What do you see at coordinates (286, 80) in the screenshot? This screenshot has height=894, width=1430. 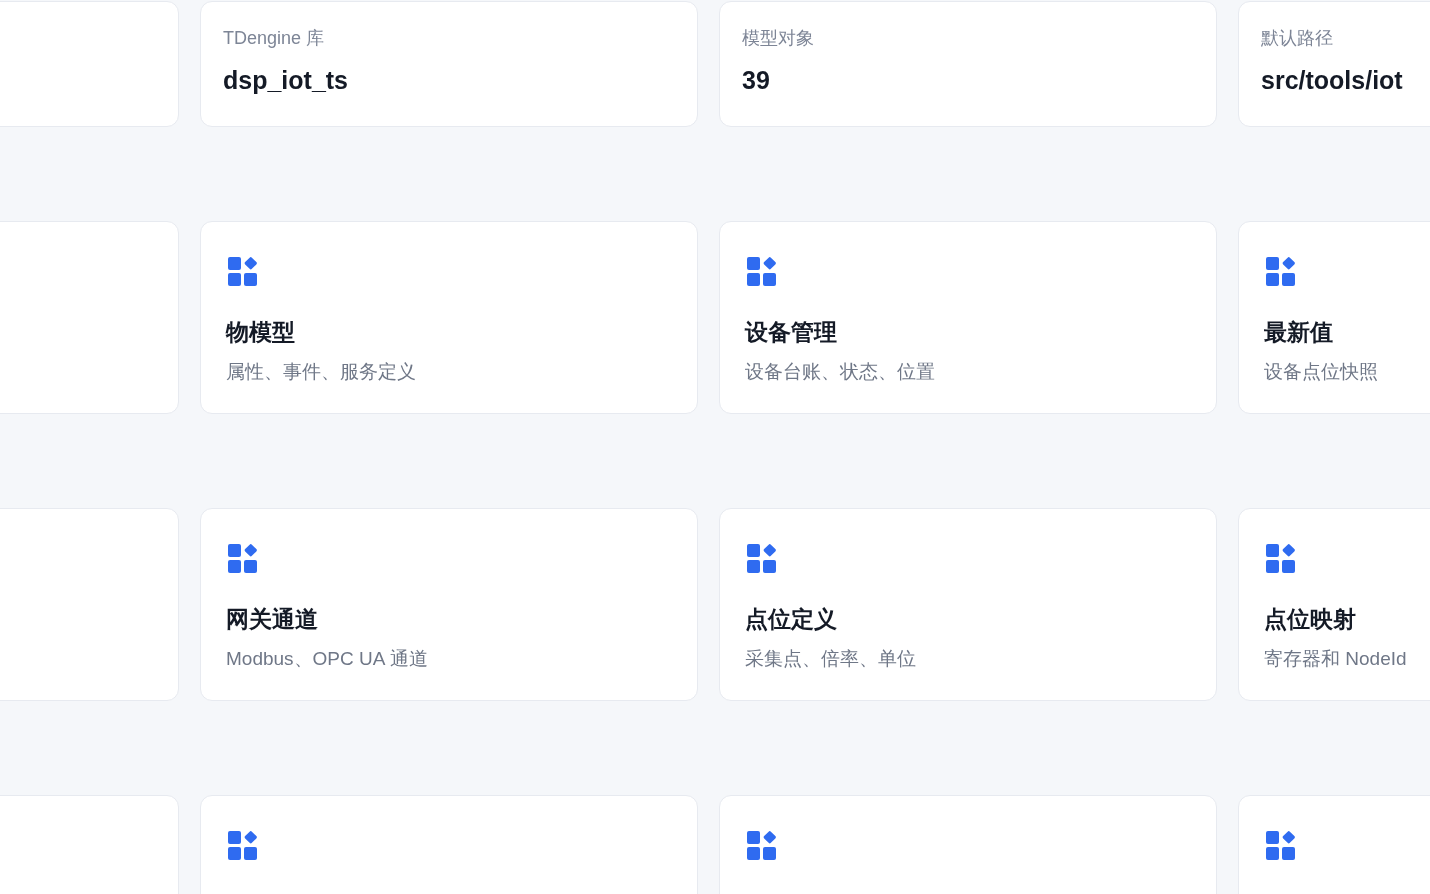 I see `stat-value: dsp_iot_ts` at bounding box center [286, 80].